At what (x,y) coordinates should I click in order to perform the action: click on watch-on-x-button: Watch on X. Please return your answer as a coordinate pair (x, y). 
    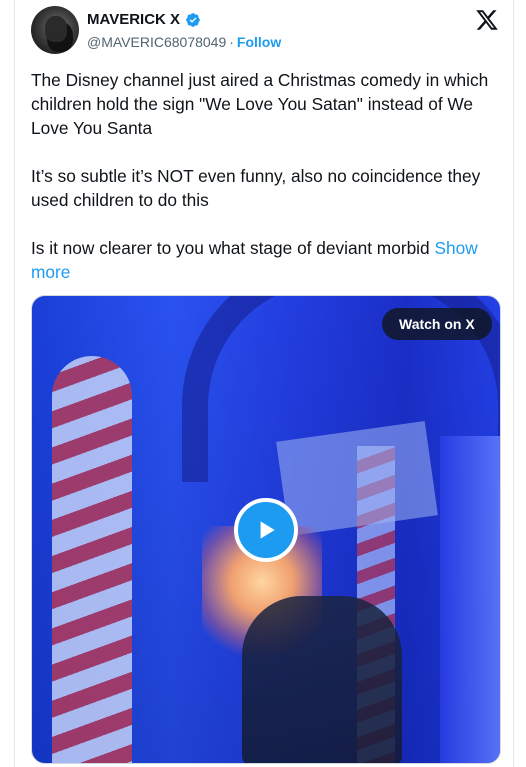
    Looking at the image, I should click on (437, 324).